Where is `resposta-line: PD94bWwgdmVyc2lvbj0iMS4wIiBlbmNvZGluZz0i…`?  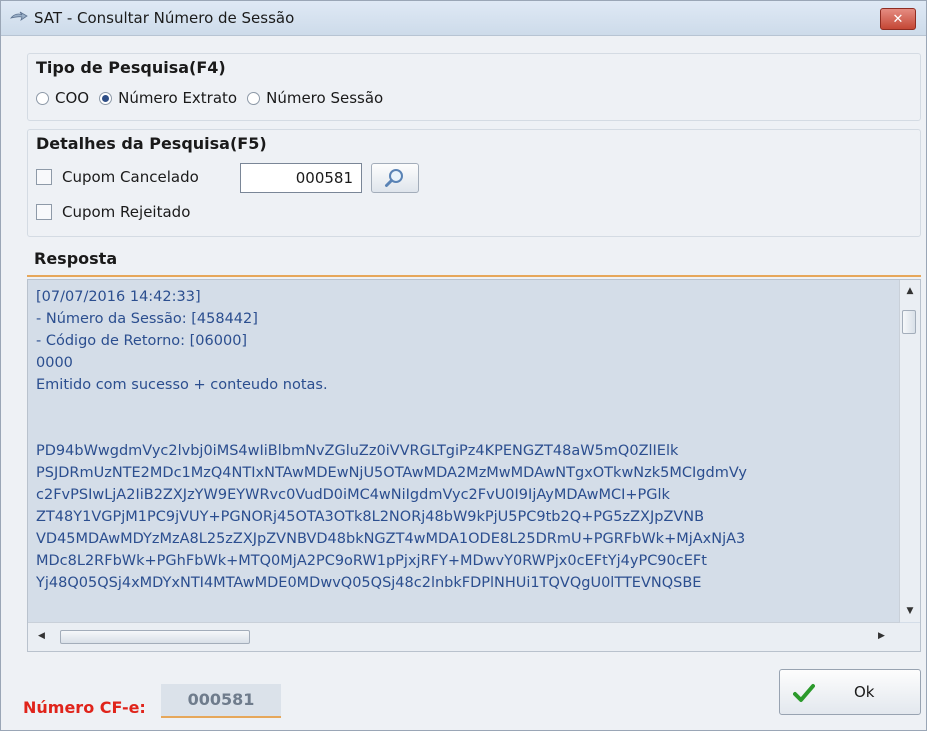
resposta-line: PD94bWwgdmVyc2lvbj0iMS4wIiBlbmNvZGluZz0i… is located at coordinates (357, 451).